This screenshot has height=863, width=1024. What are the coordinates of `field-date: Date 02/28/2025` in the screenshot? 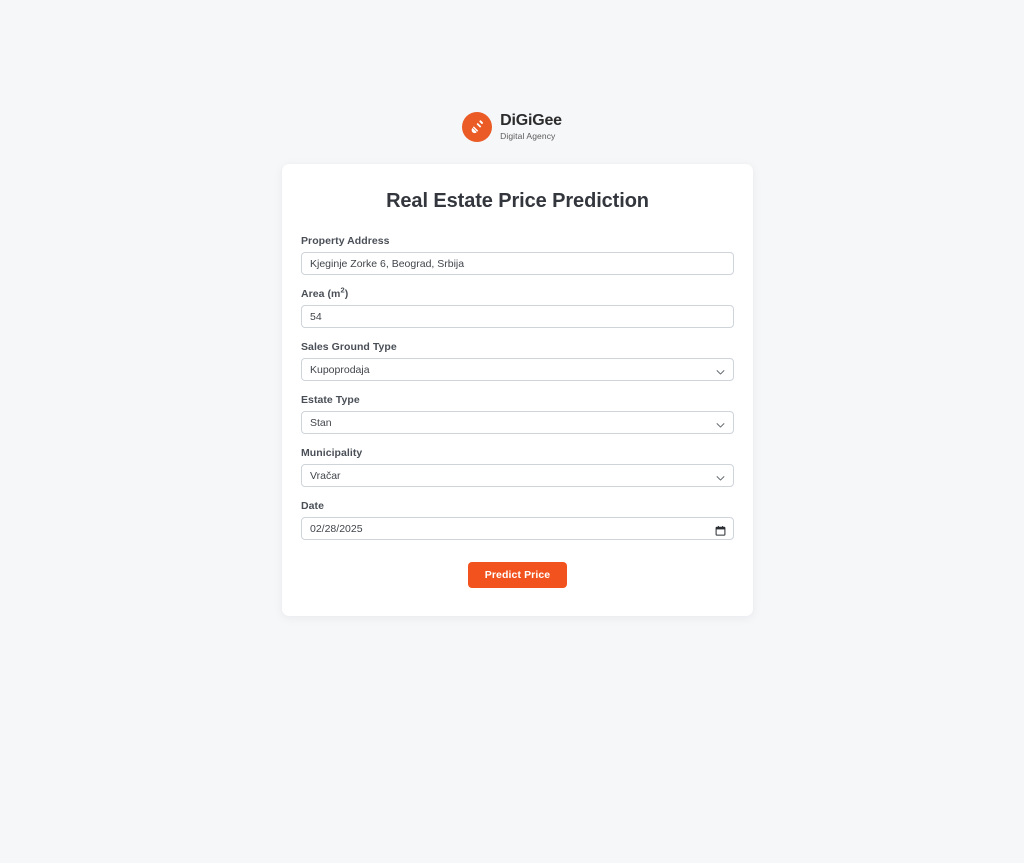 It's located at (517, 520).